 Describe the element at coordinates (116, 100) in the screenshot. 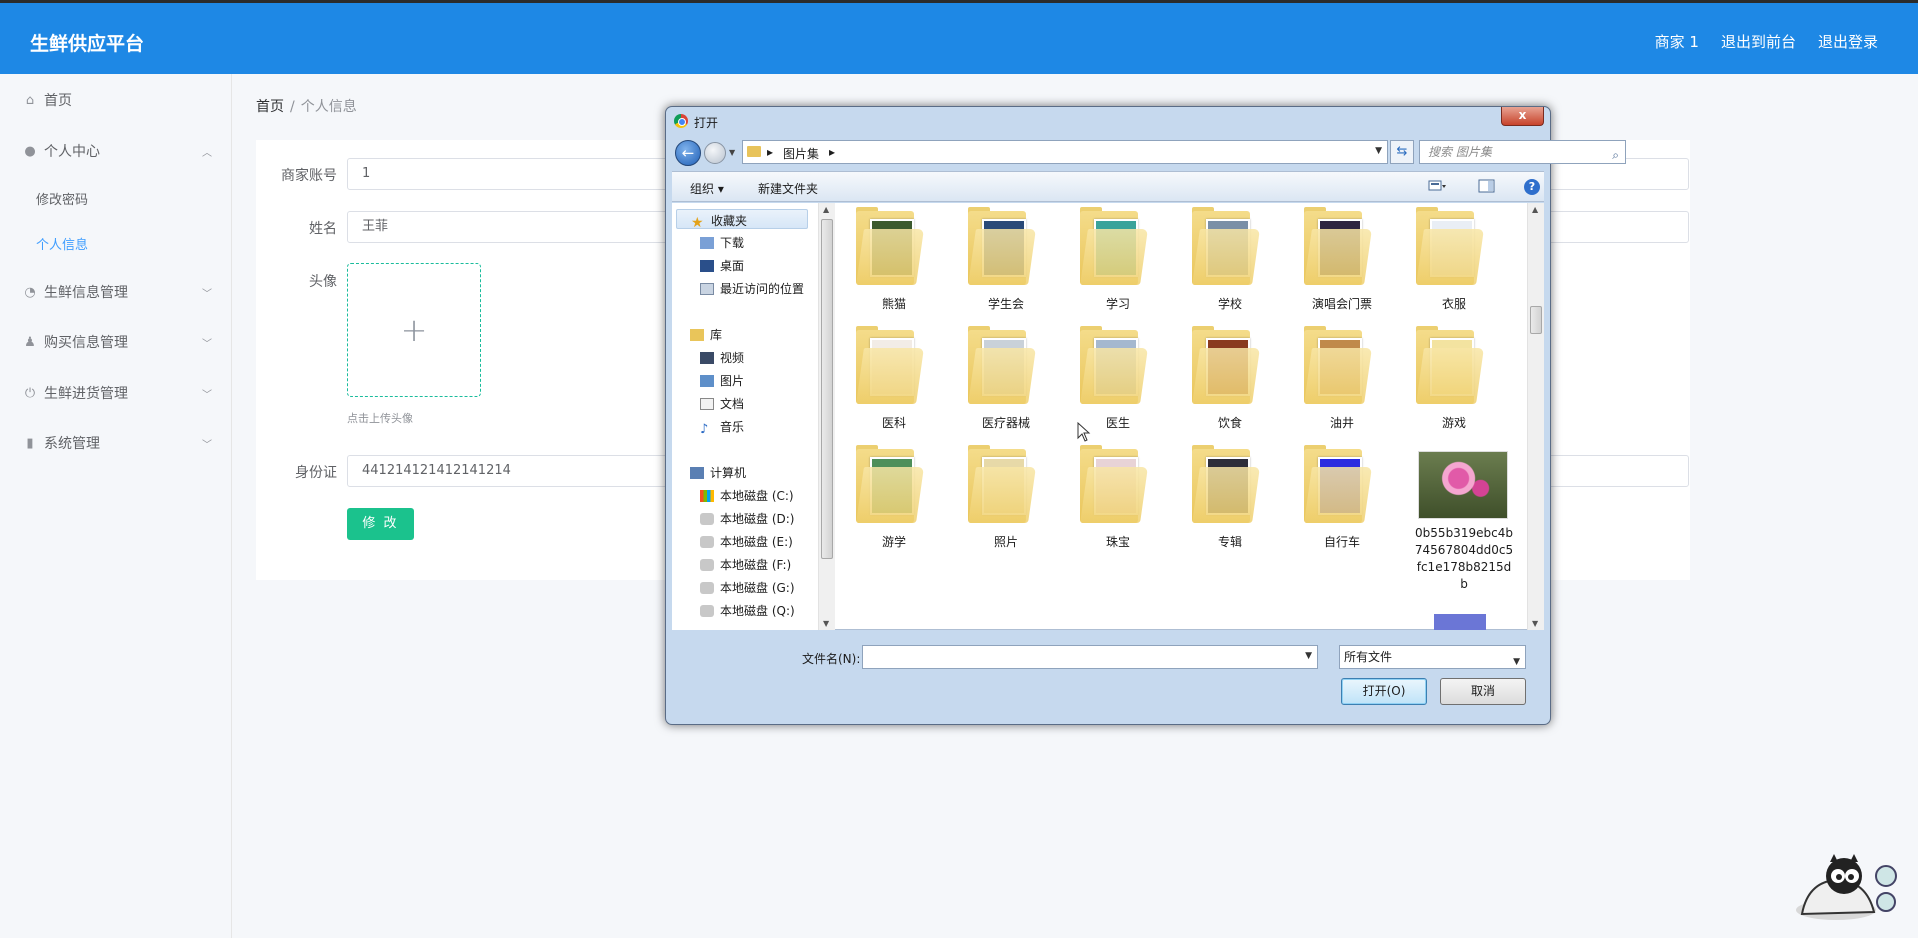

I see `sidebar-item-home: ⌂ 首页` at that location.